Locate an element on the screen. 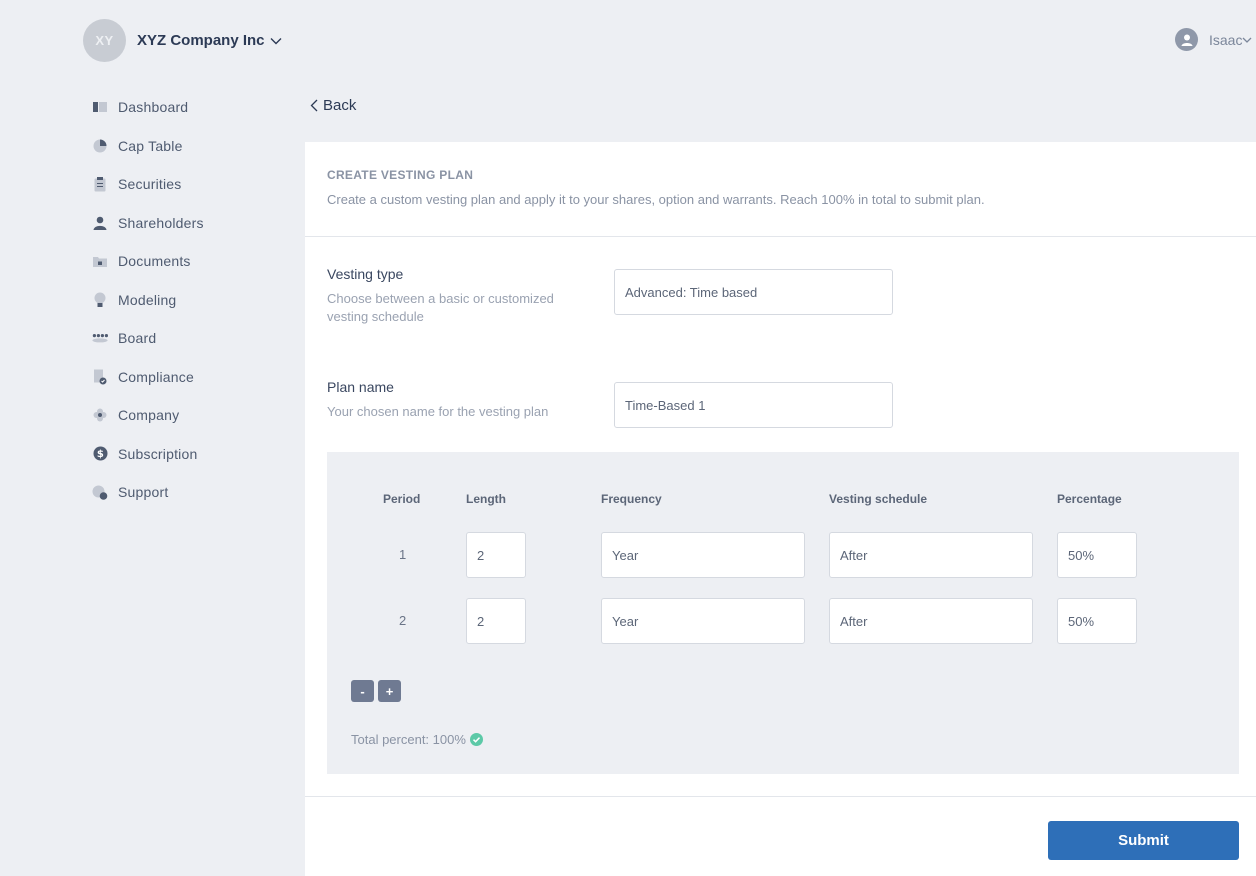 The image size is (1256, 876). back-link: Back is located at coordinates (333, 105).